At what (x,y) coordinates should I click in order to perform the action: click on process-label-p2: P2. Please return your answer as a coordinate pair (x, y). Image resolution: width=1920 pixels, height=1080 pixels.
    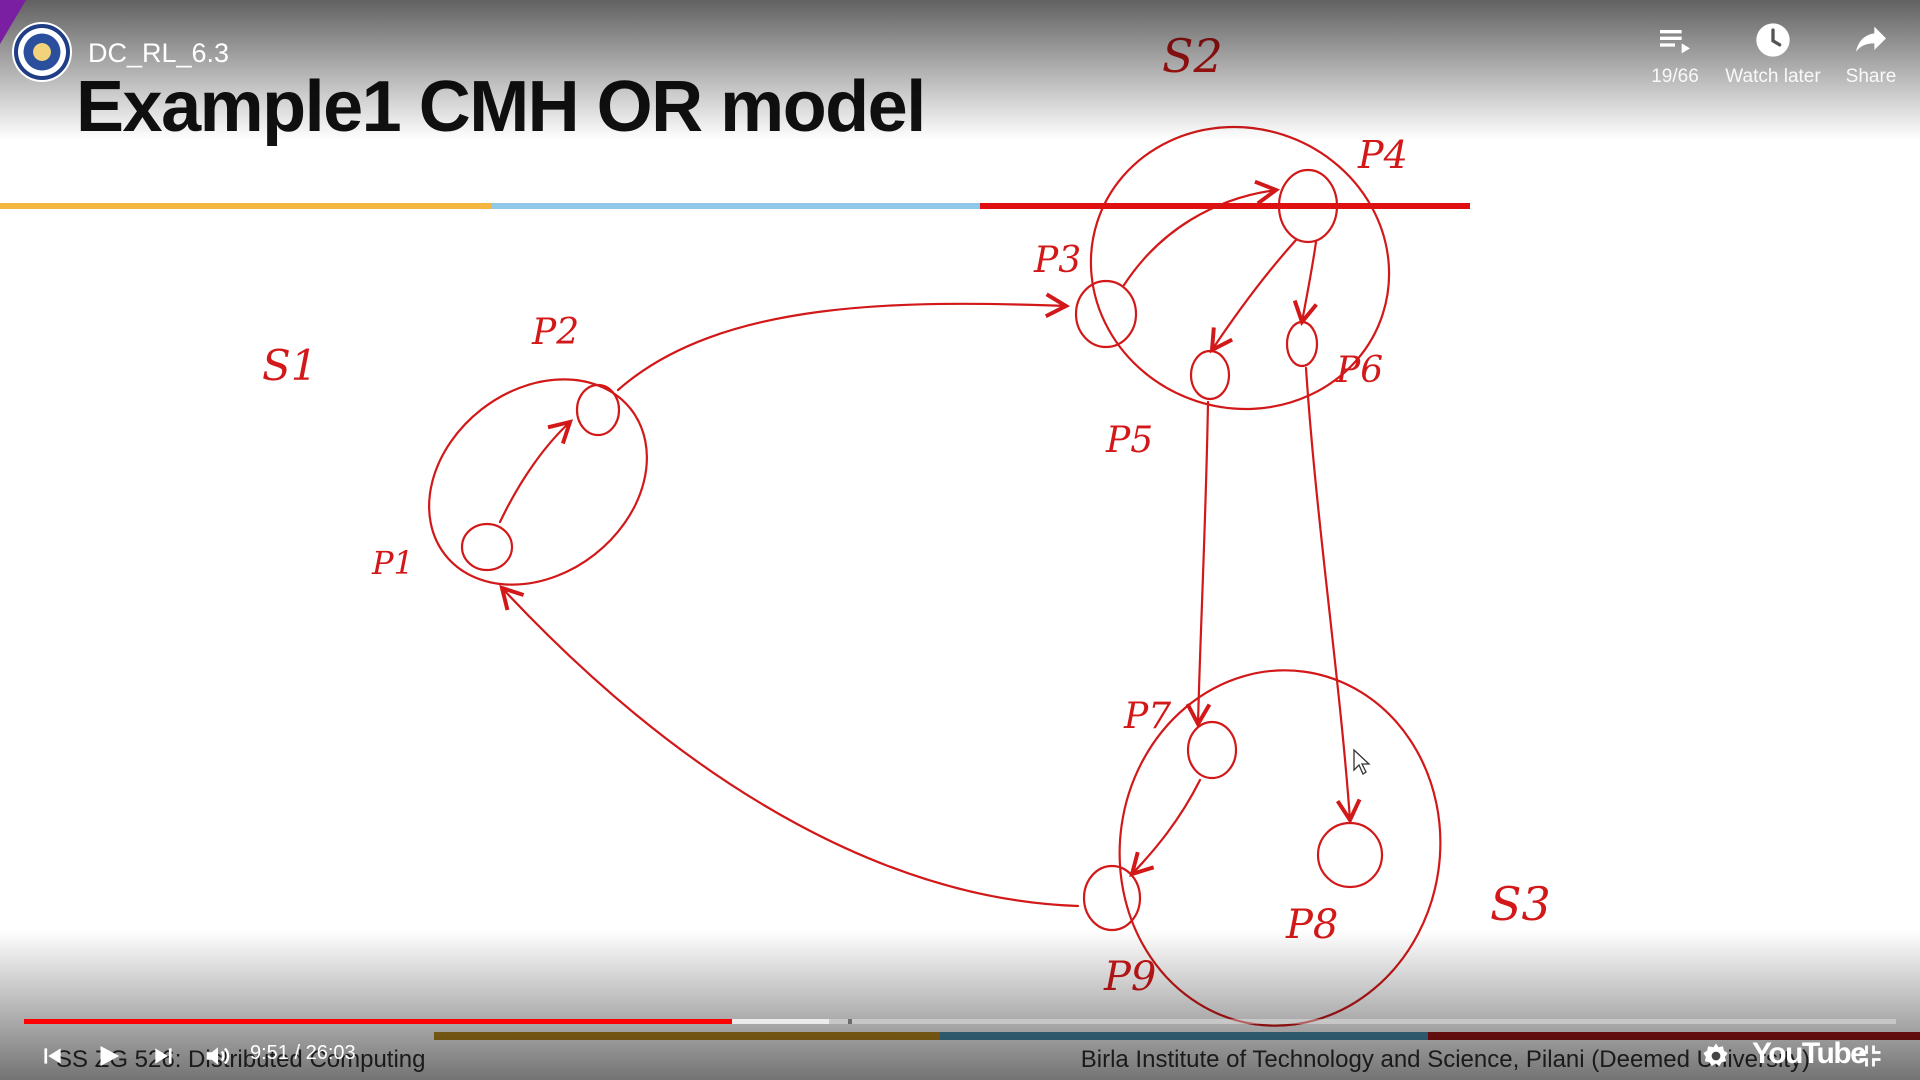
    Looking at the image, I should click on (555, 332).